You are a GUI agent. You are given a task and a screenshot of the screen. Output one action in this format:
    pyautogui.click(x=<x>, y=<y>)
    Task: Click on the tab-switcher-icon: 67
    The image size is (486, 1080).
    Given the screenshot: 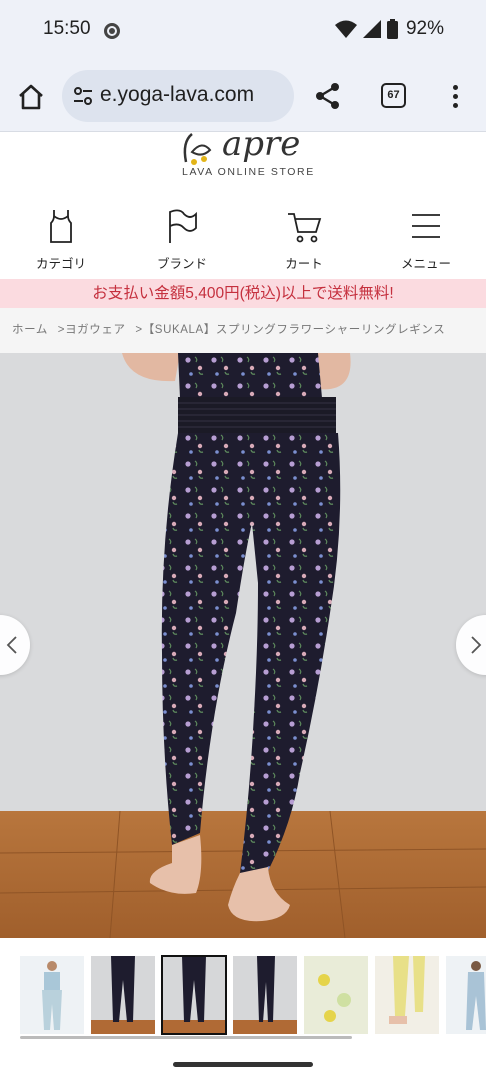 What is the action you would take?
    pyautogui.click(x=393, y=95)
    